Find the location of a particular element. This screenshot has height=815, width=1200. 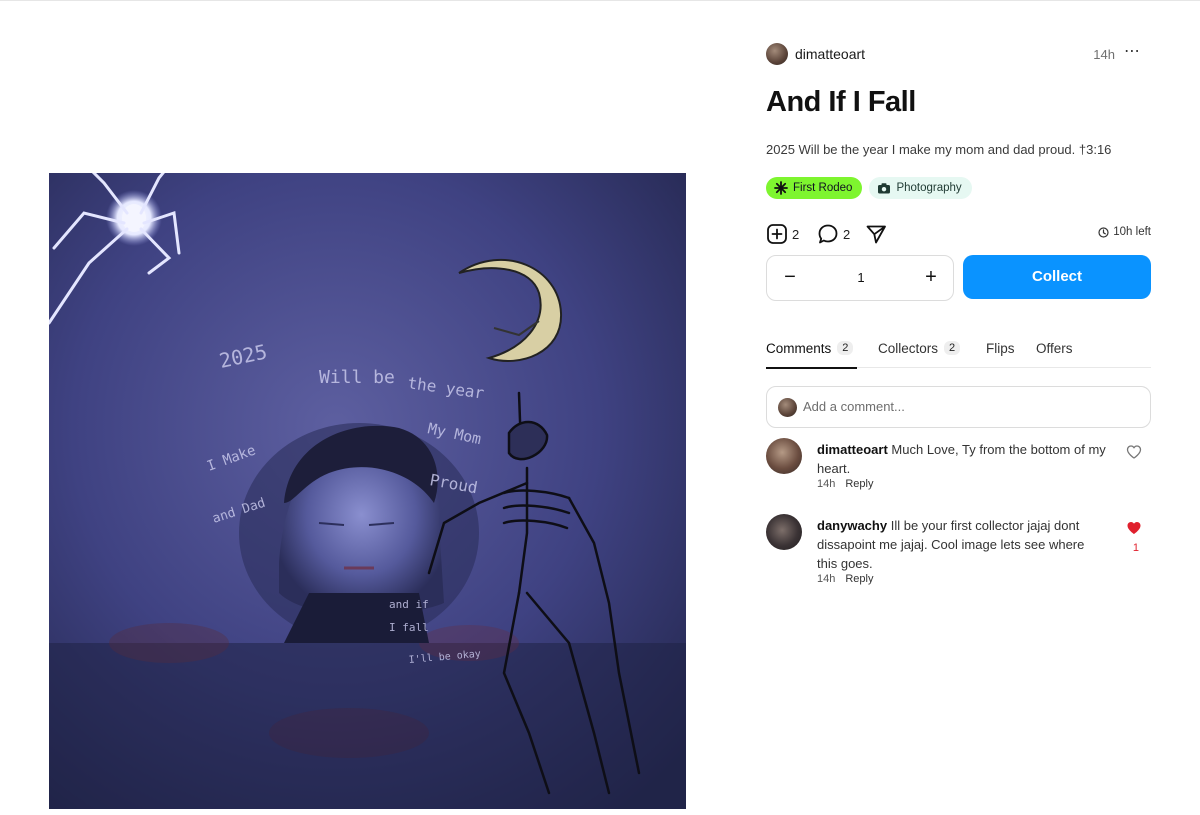

author-row: dimatteoart 14h ⋯ is located at coordinates (958, 54).